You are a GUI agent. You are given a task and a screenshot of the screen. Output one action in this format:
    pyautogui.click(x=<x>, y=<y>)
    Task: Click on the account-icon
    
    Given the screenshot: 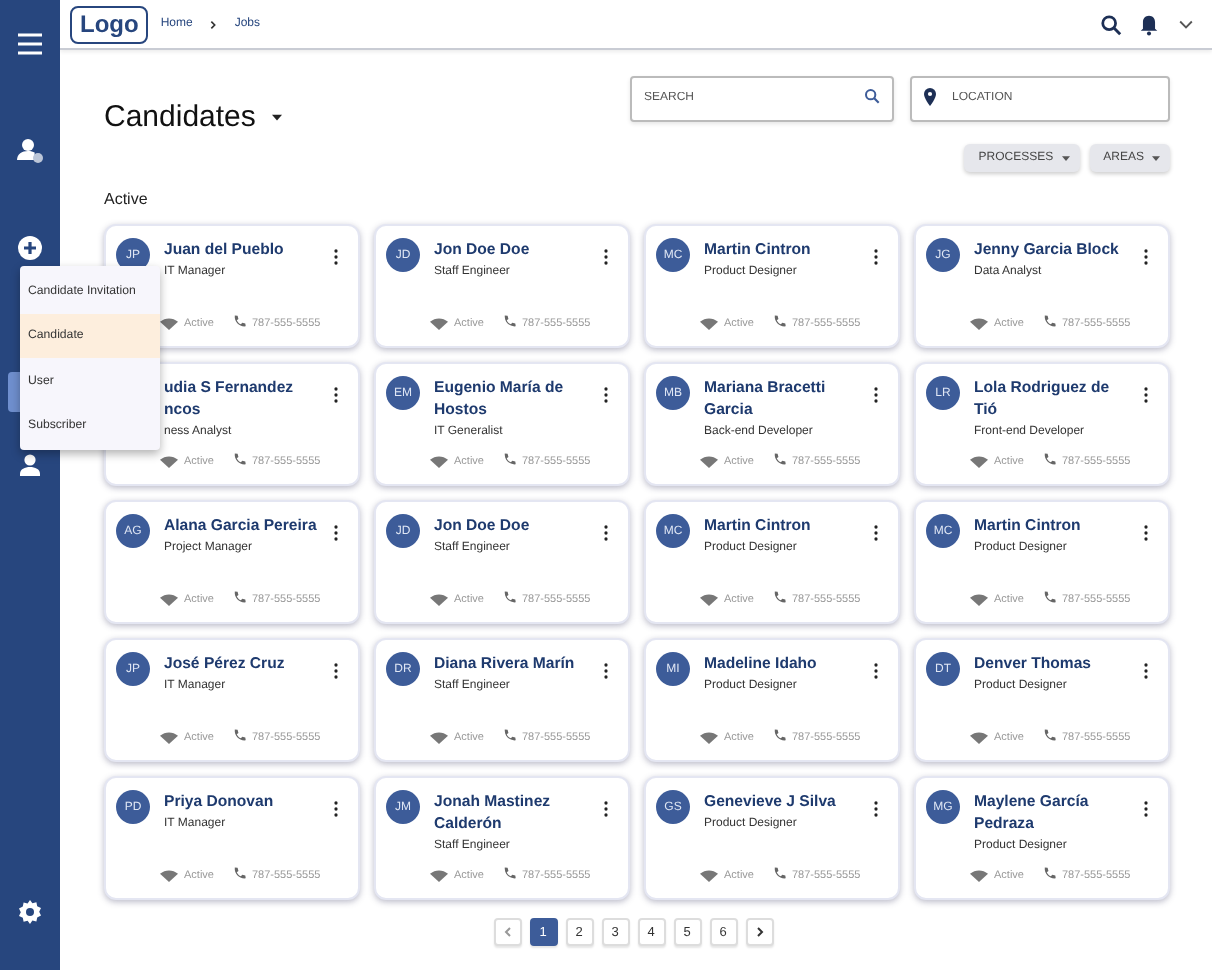 What is the action you would take?
    pyautogui.click(x=30, y=150)
    